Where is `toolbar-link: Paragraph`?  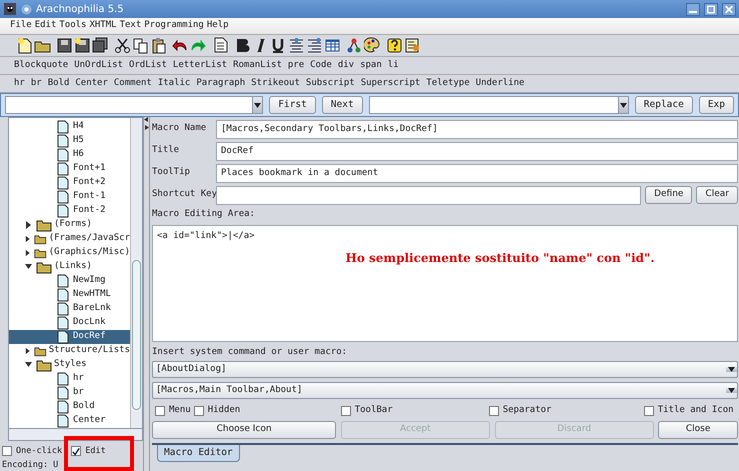
toolbar-link: Paragraph is located at coordinates (221, 83).